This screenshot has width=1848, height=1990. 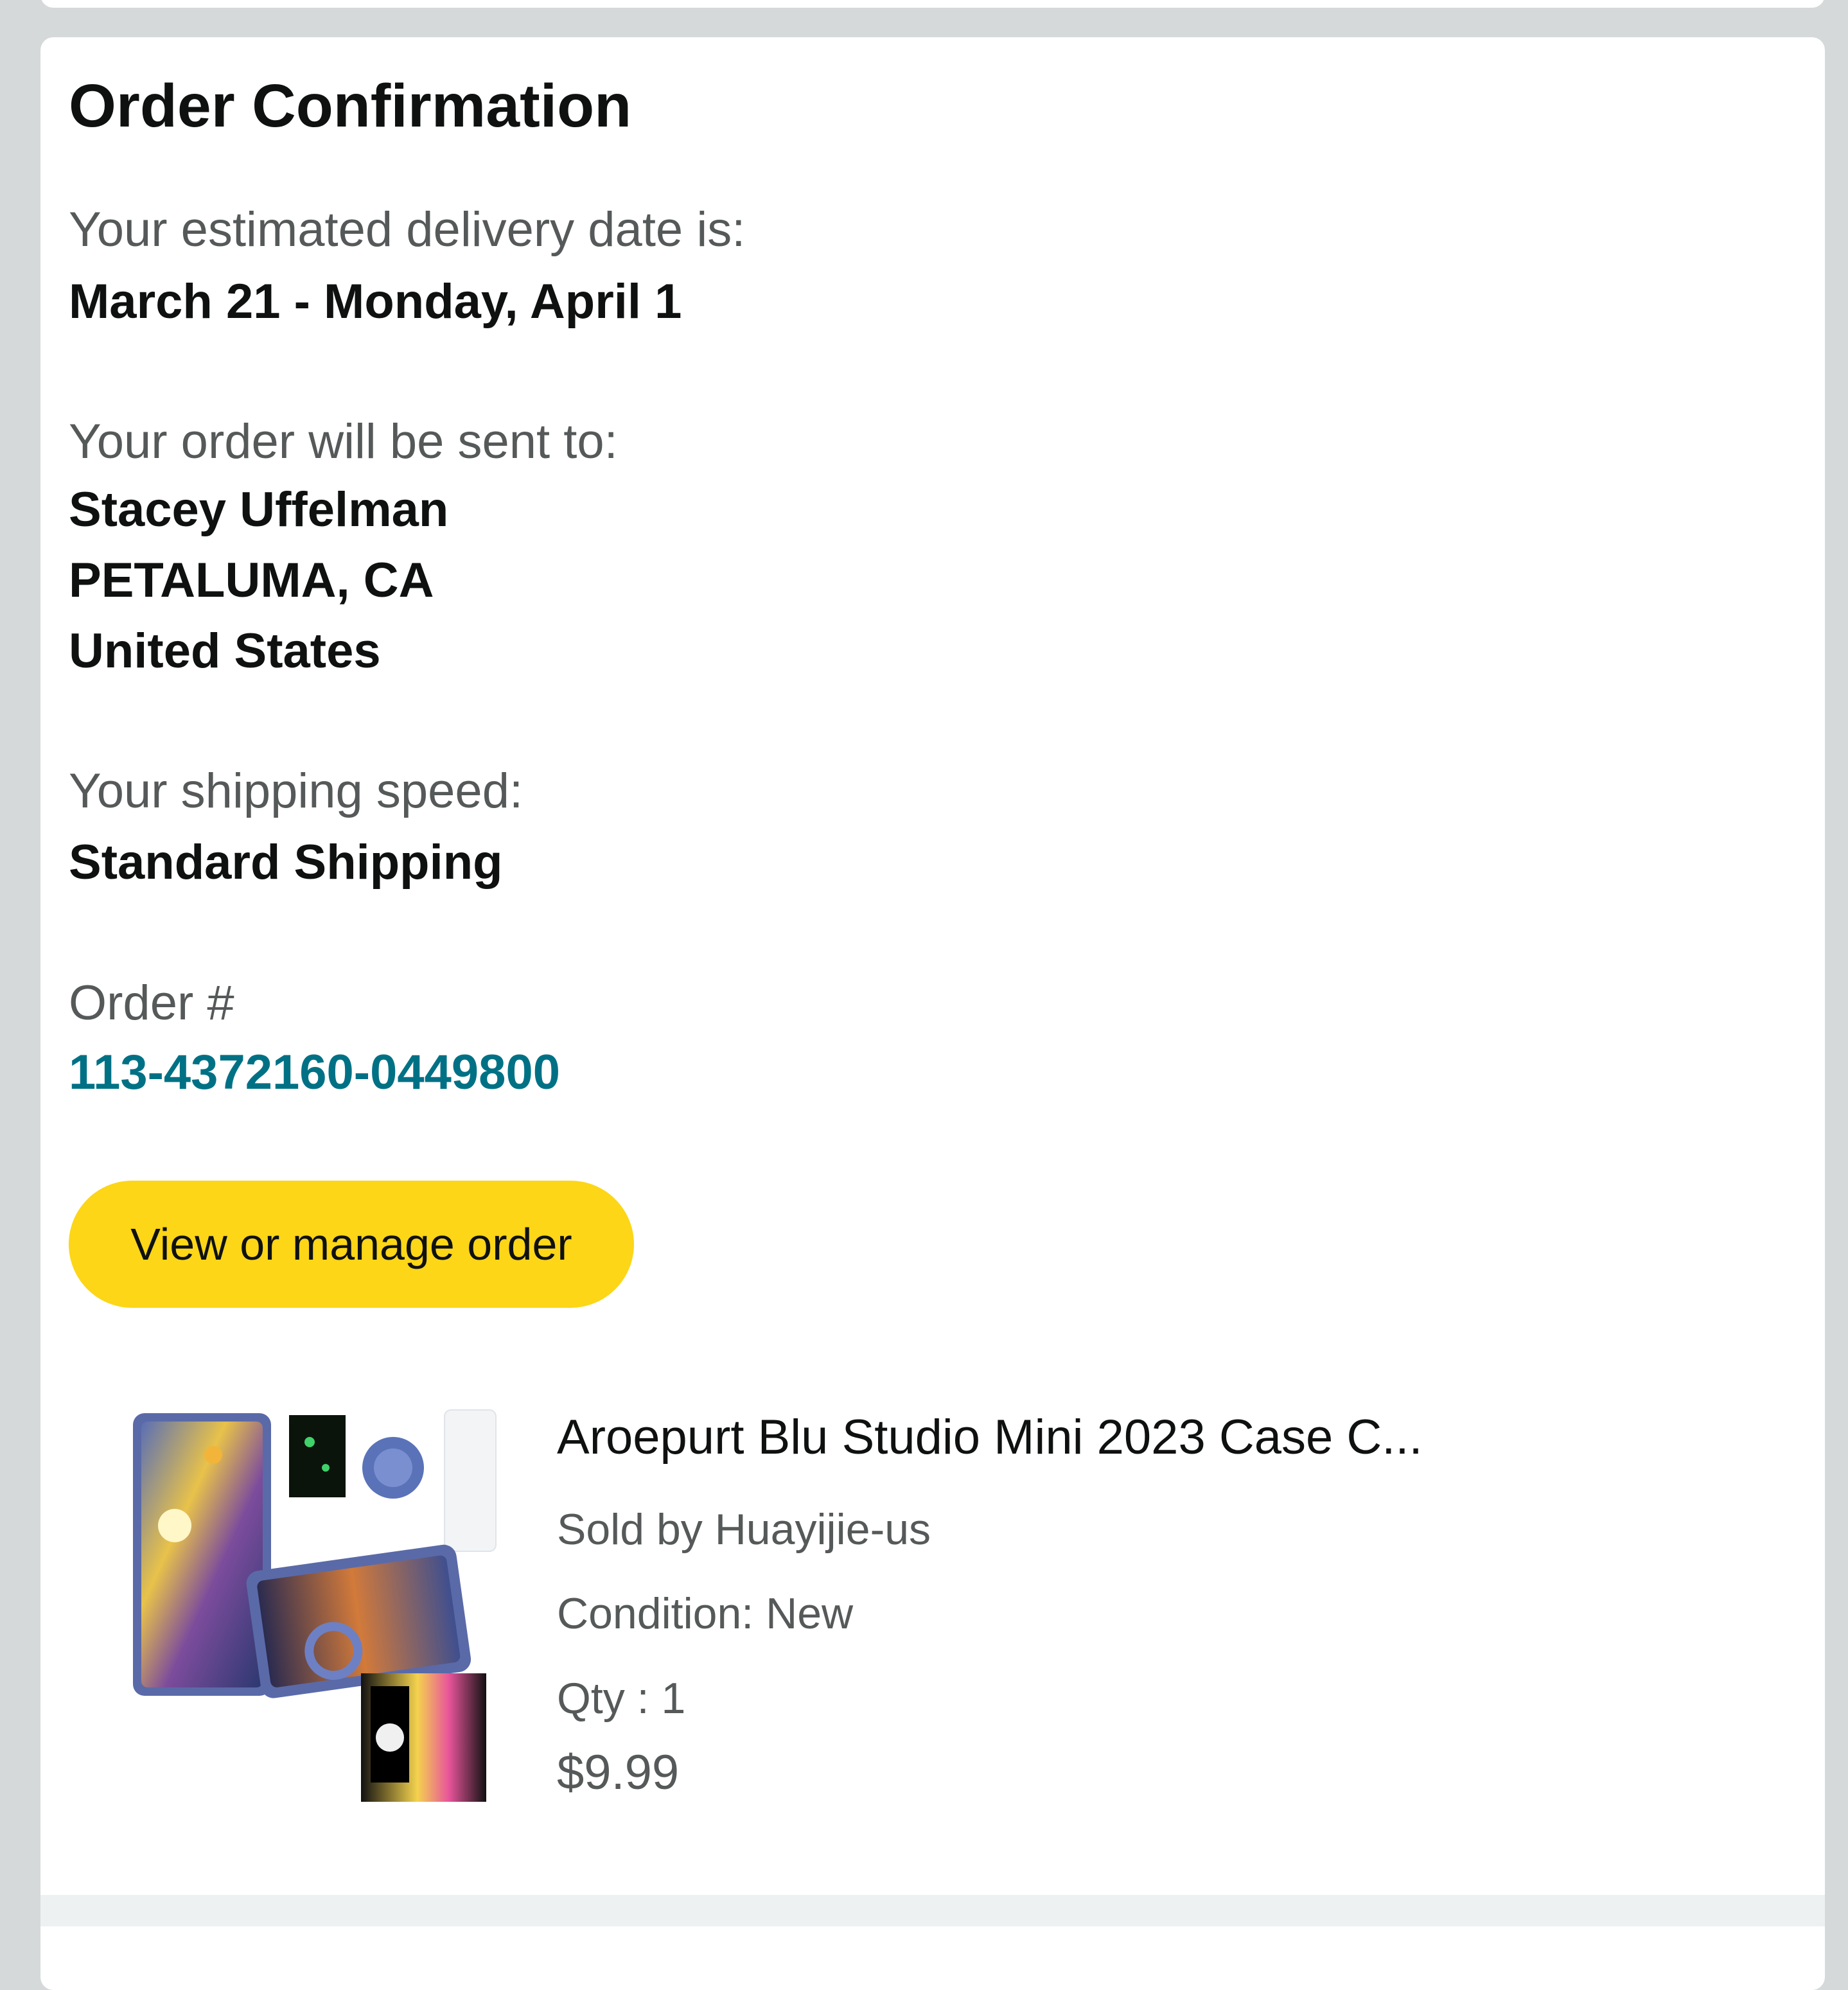 I want to click on shipping-speed-value: Standard Shipping, so click(x=286, y=862).